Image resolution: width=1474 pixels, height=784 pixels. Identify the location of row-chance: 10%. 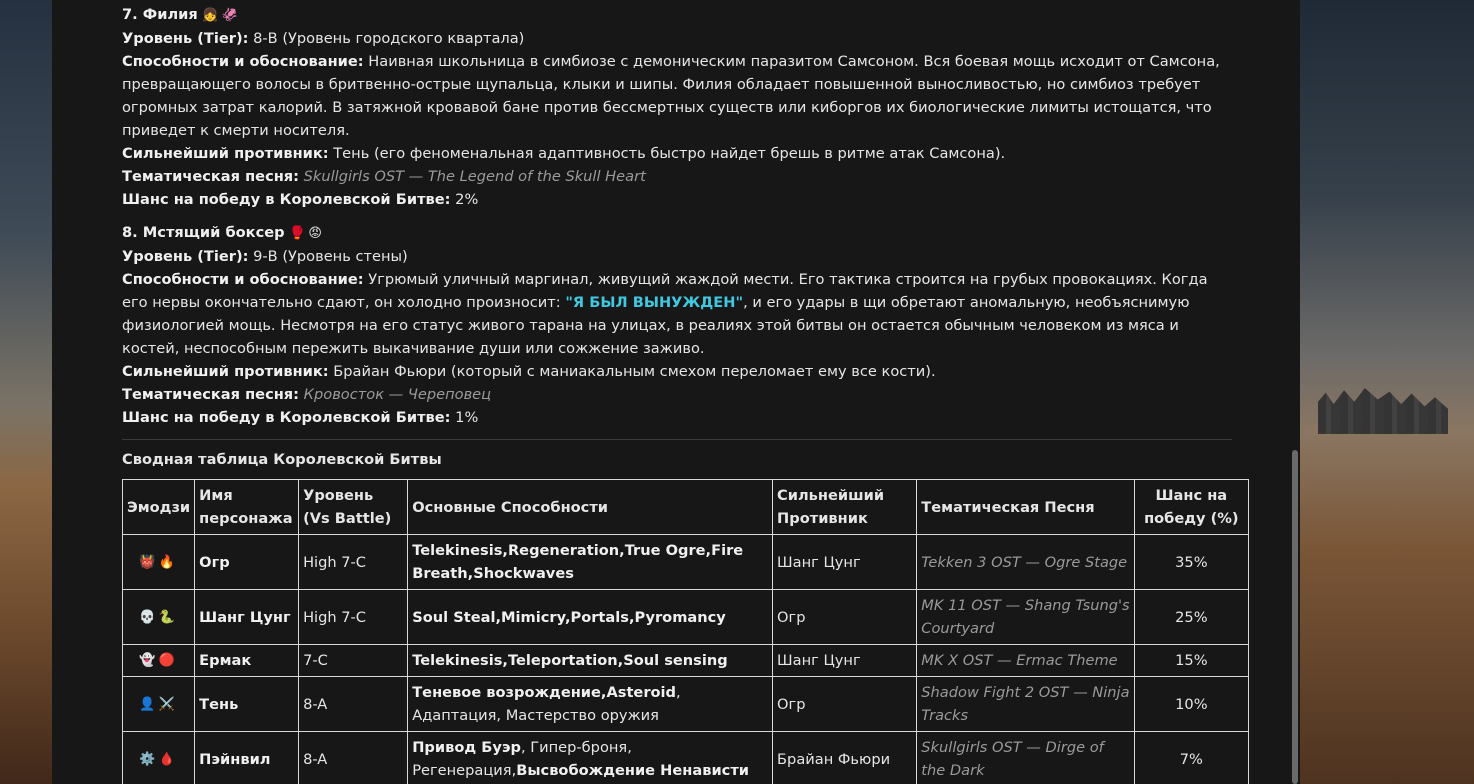
(1191, 704).